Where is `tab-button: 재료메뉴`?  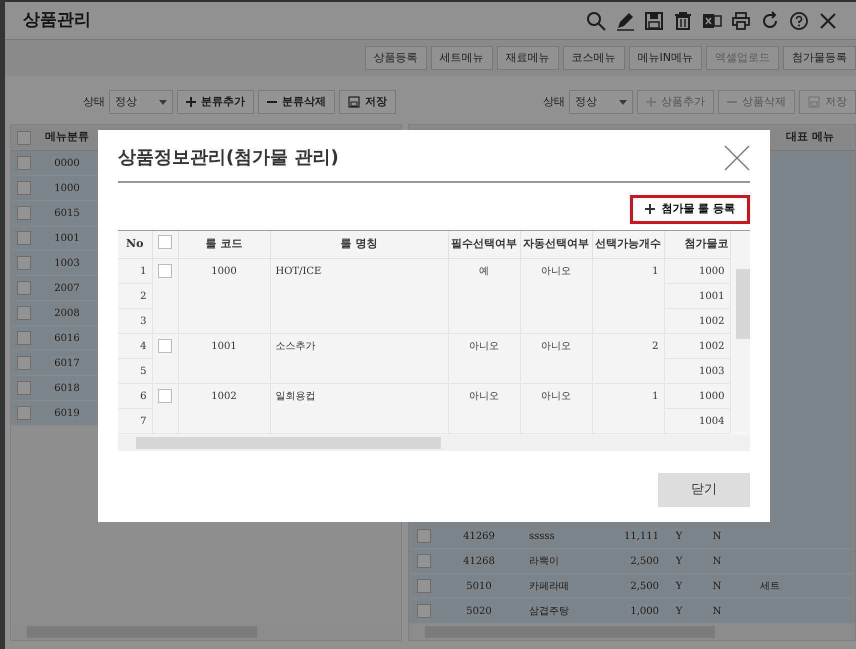 tab-button: 재료메뉴 is located at coordinates (527, 58).